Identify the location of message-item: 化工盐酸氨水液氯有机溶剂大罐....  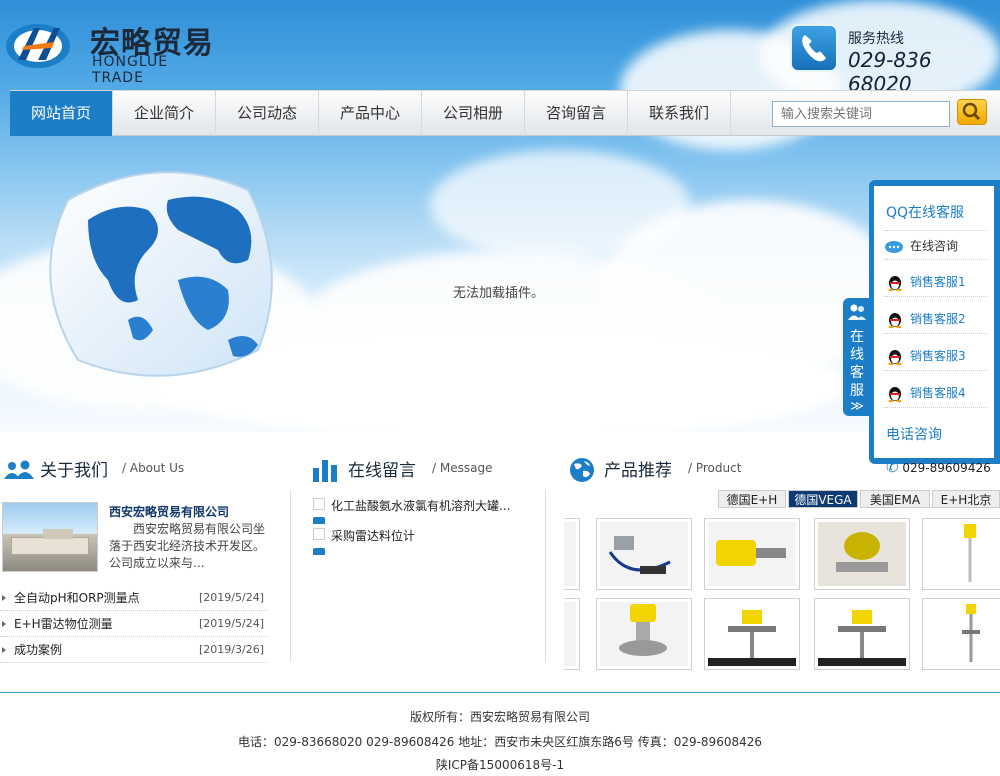
(429, 505).